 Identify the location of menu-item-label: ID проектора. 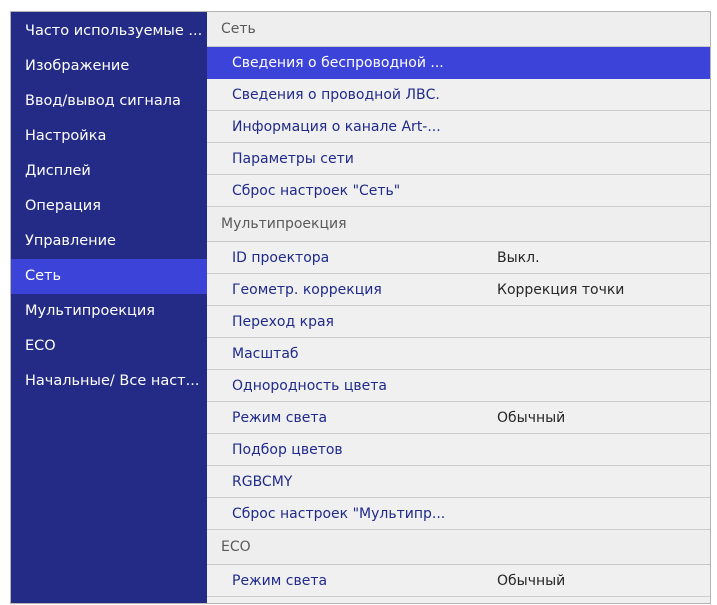
(281, 257).